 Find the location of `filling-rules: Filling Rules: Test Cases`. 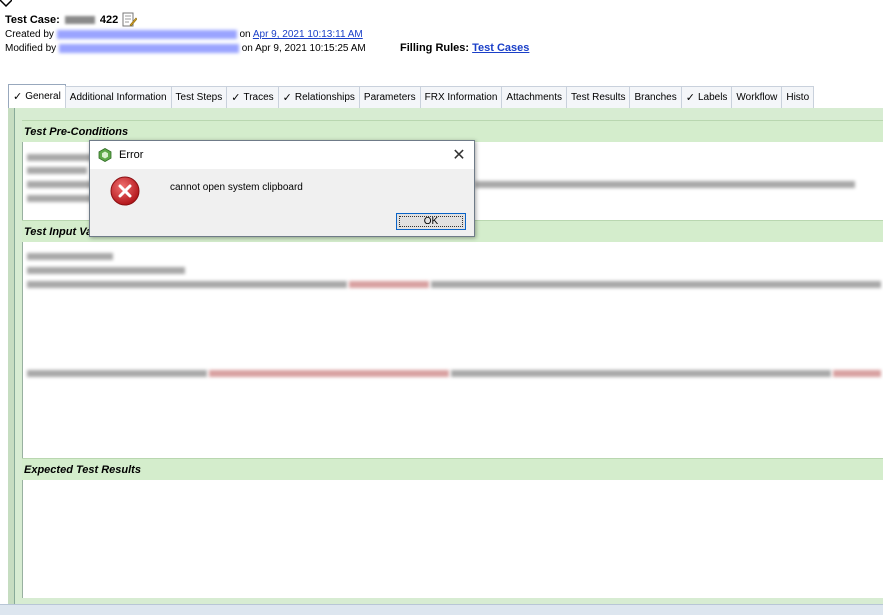

filling-rules: Filling Rules: Test Cases is located at coordinates (464, 48).